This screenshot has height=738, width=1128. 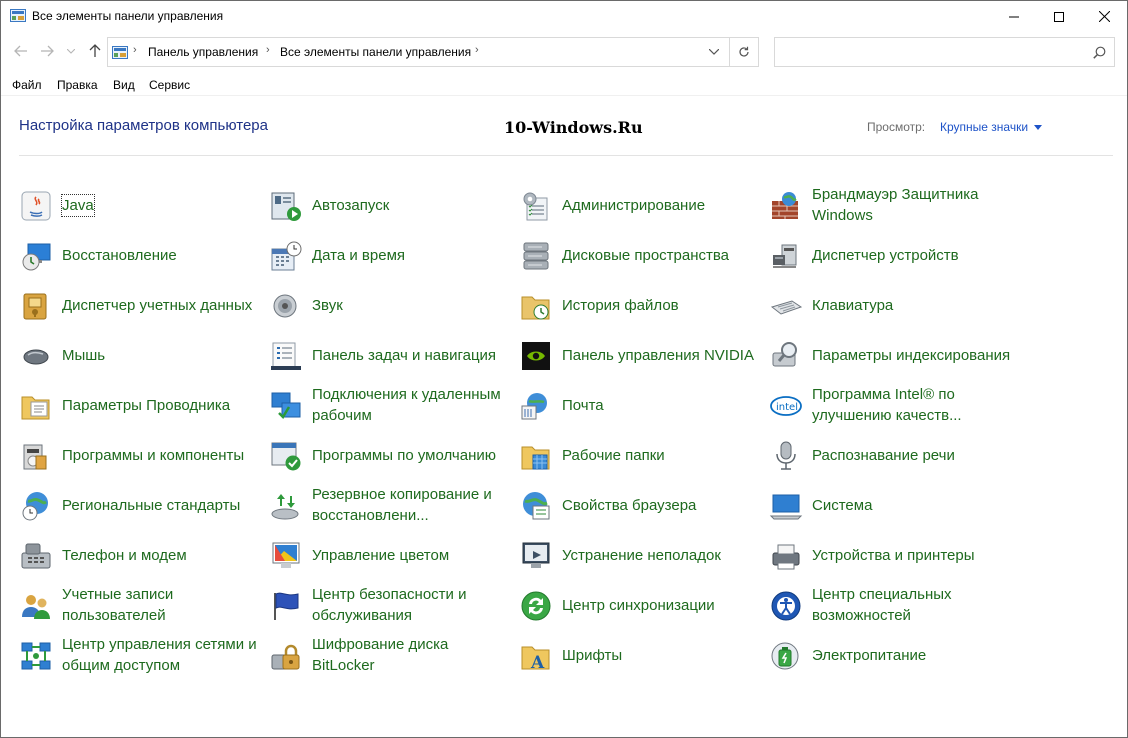 What do you see at coordinates (381, 555) in the screenshot?
I see `item-label: Управление цветом` at bounding box center [381, 555].